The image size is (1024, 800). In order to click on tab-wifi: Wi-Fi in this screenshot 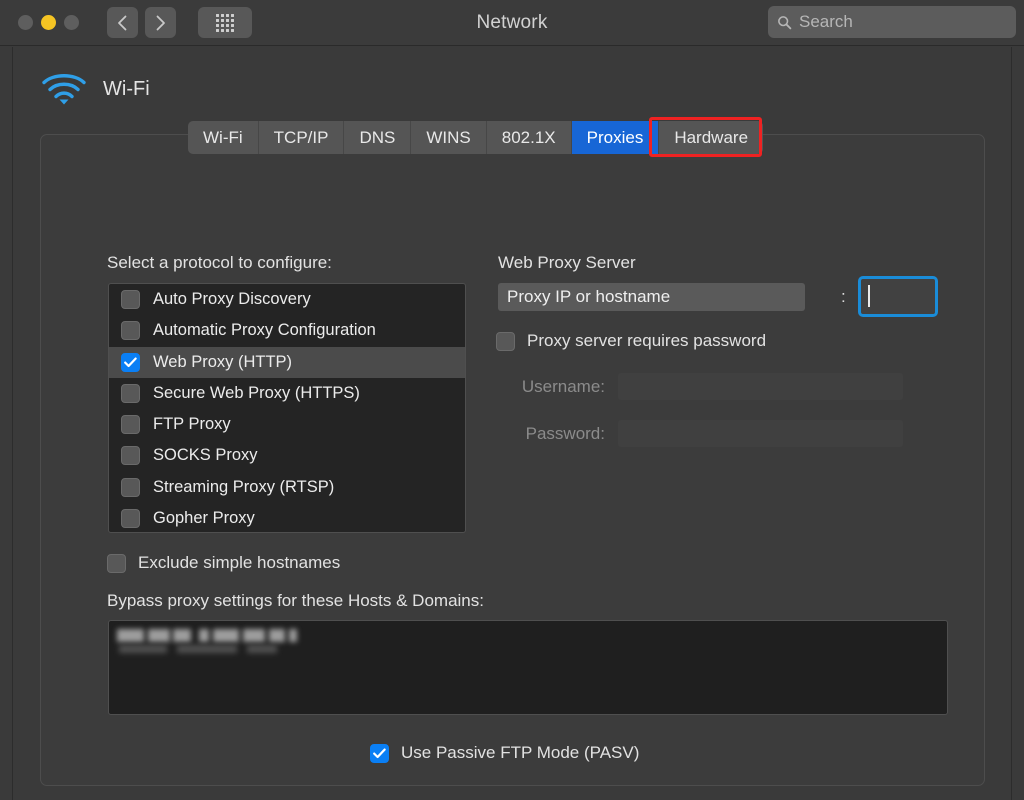, I will do `click(223, 137)`.